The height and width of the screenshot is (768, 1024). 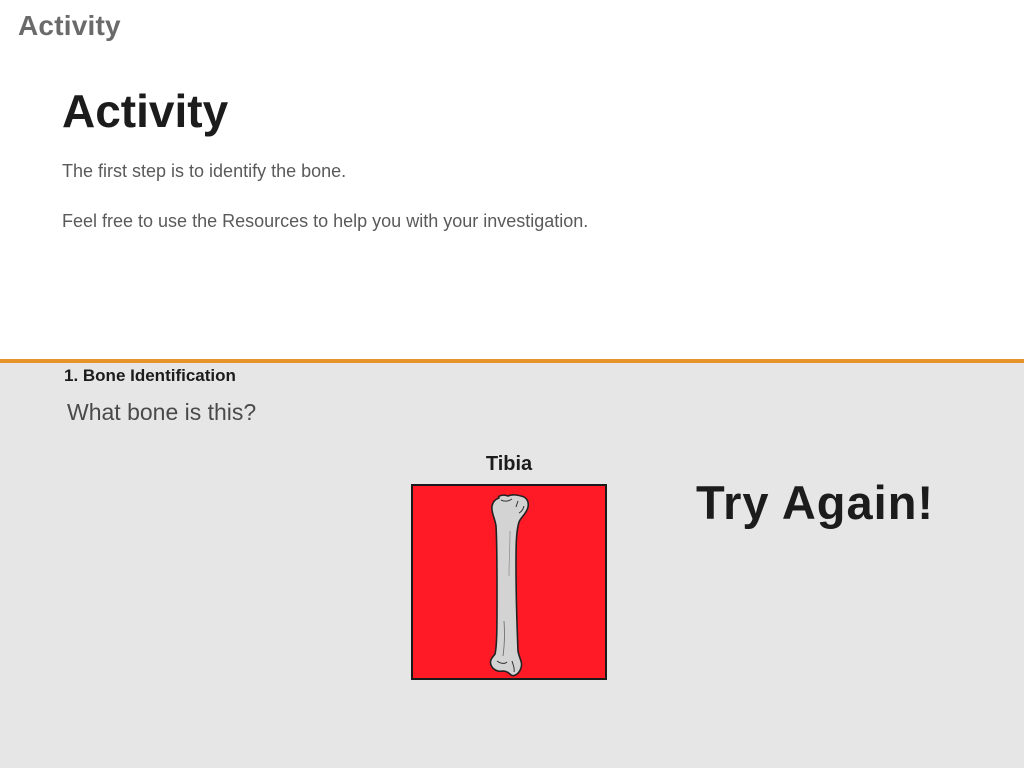 I want to click on bone-answer-card, so click(x=509, y=582).